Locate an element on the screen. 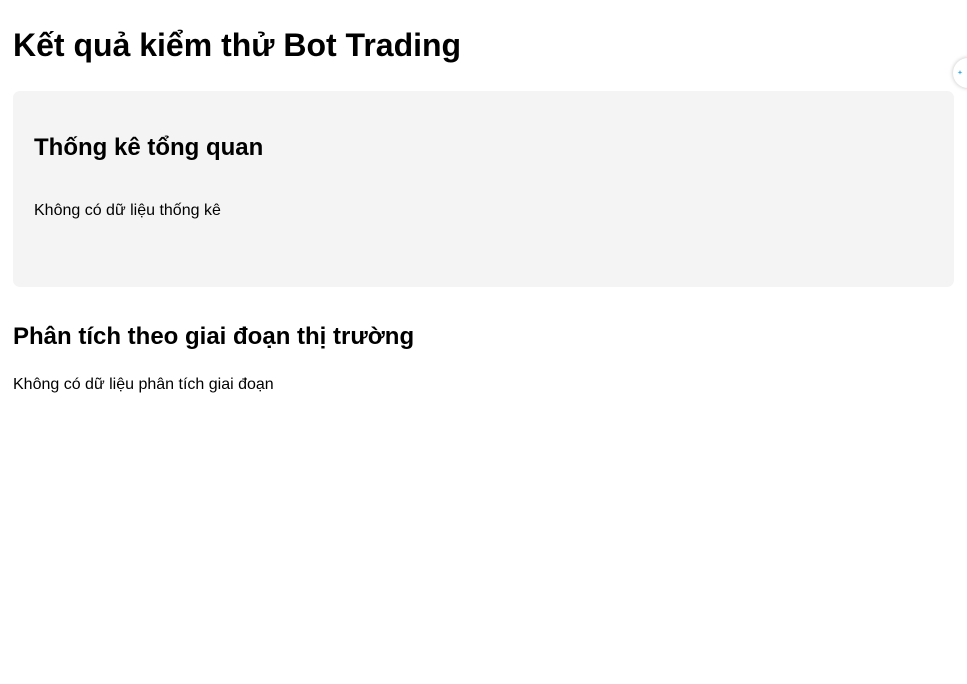  market-phase-empty-text: Không có dữ liệu phân tích giai đoạn is located at coordinates (143, 384).